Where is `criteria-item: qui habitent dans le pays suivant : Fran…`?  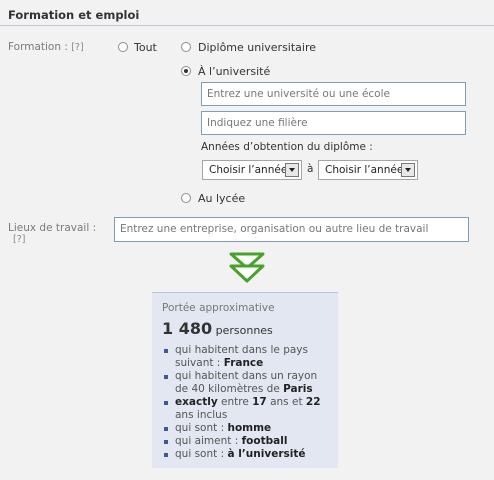
criteria-item: qui habitent dans le pays suivant : Fran… is located at coordinates (245, 357).